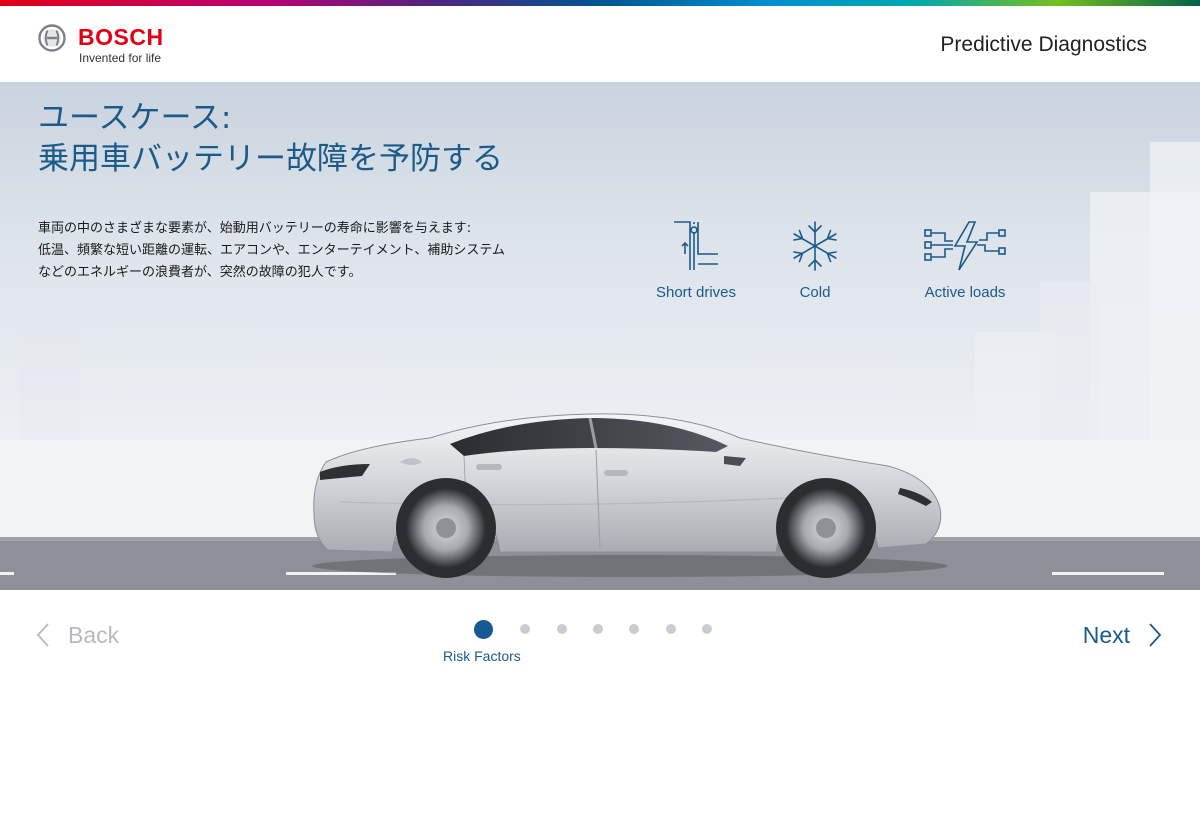 The height and width of the screenshot is (823, 1200). Describe the element at coordinates (270, 139) in the screenshot. I see `page-headline: ユースケース: 乗用車バッテリー故障を予防する` at that location.